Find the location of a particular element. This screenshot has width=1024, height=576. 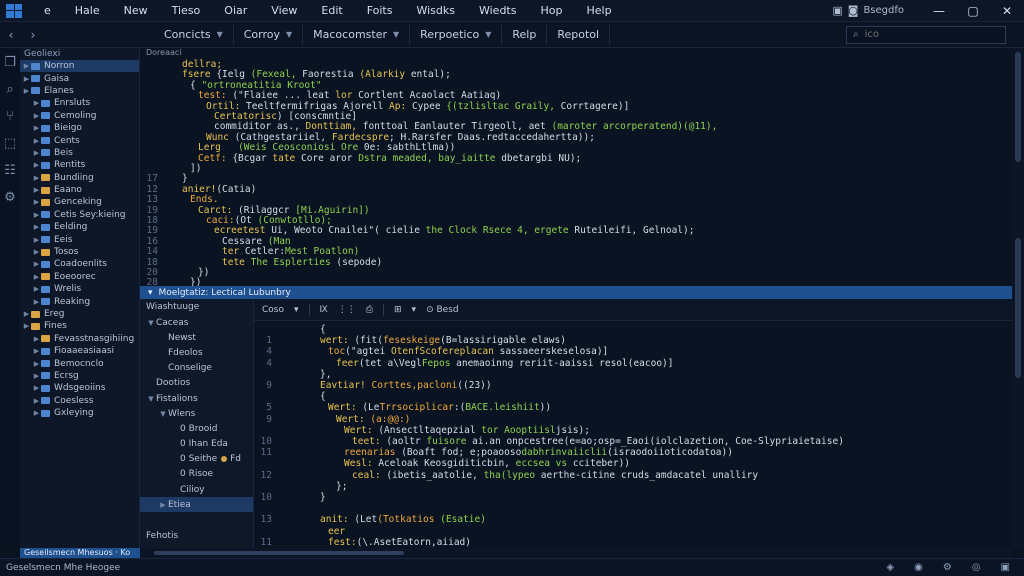

tree-item: ▶ Wdsgeoiins is located at coordinates (79, 388).